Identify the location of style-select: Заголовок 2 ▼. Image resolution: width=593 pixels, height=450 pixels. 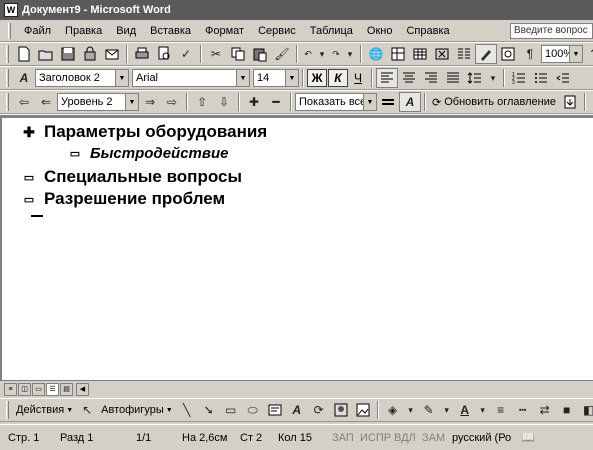
(82, 78).